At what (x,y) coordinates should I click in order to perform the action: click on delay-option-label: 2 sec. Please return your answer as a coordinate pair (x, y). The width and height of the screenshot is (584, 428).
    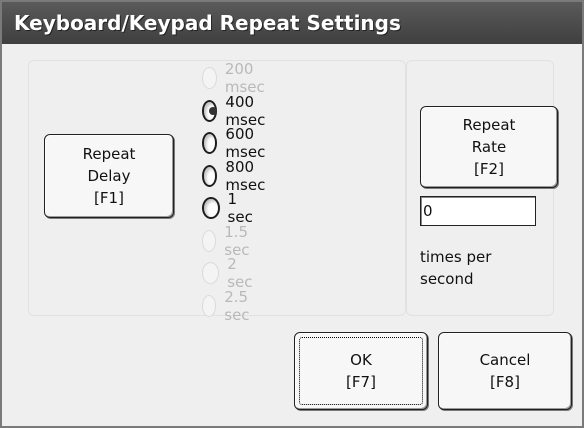
    Looking at the image, I should click on (240, 273).